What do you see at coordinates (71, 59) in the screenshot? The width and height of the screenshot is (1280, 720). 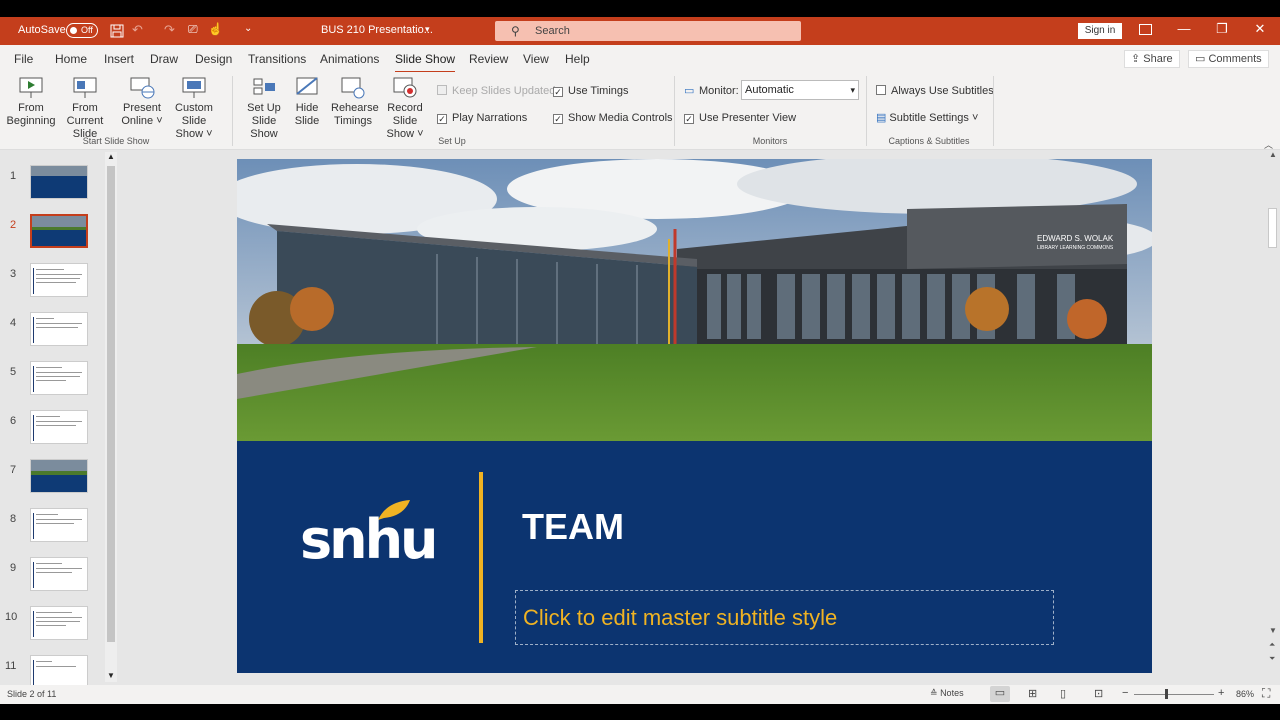 I see `tab-home: Home` at bounding box center [71, 59].